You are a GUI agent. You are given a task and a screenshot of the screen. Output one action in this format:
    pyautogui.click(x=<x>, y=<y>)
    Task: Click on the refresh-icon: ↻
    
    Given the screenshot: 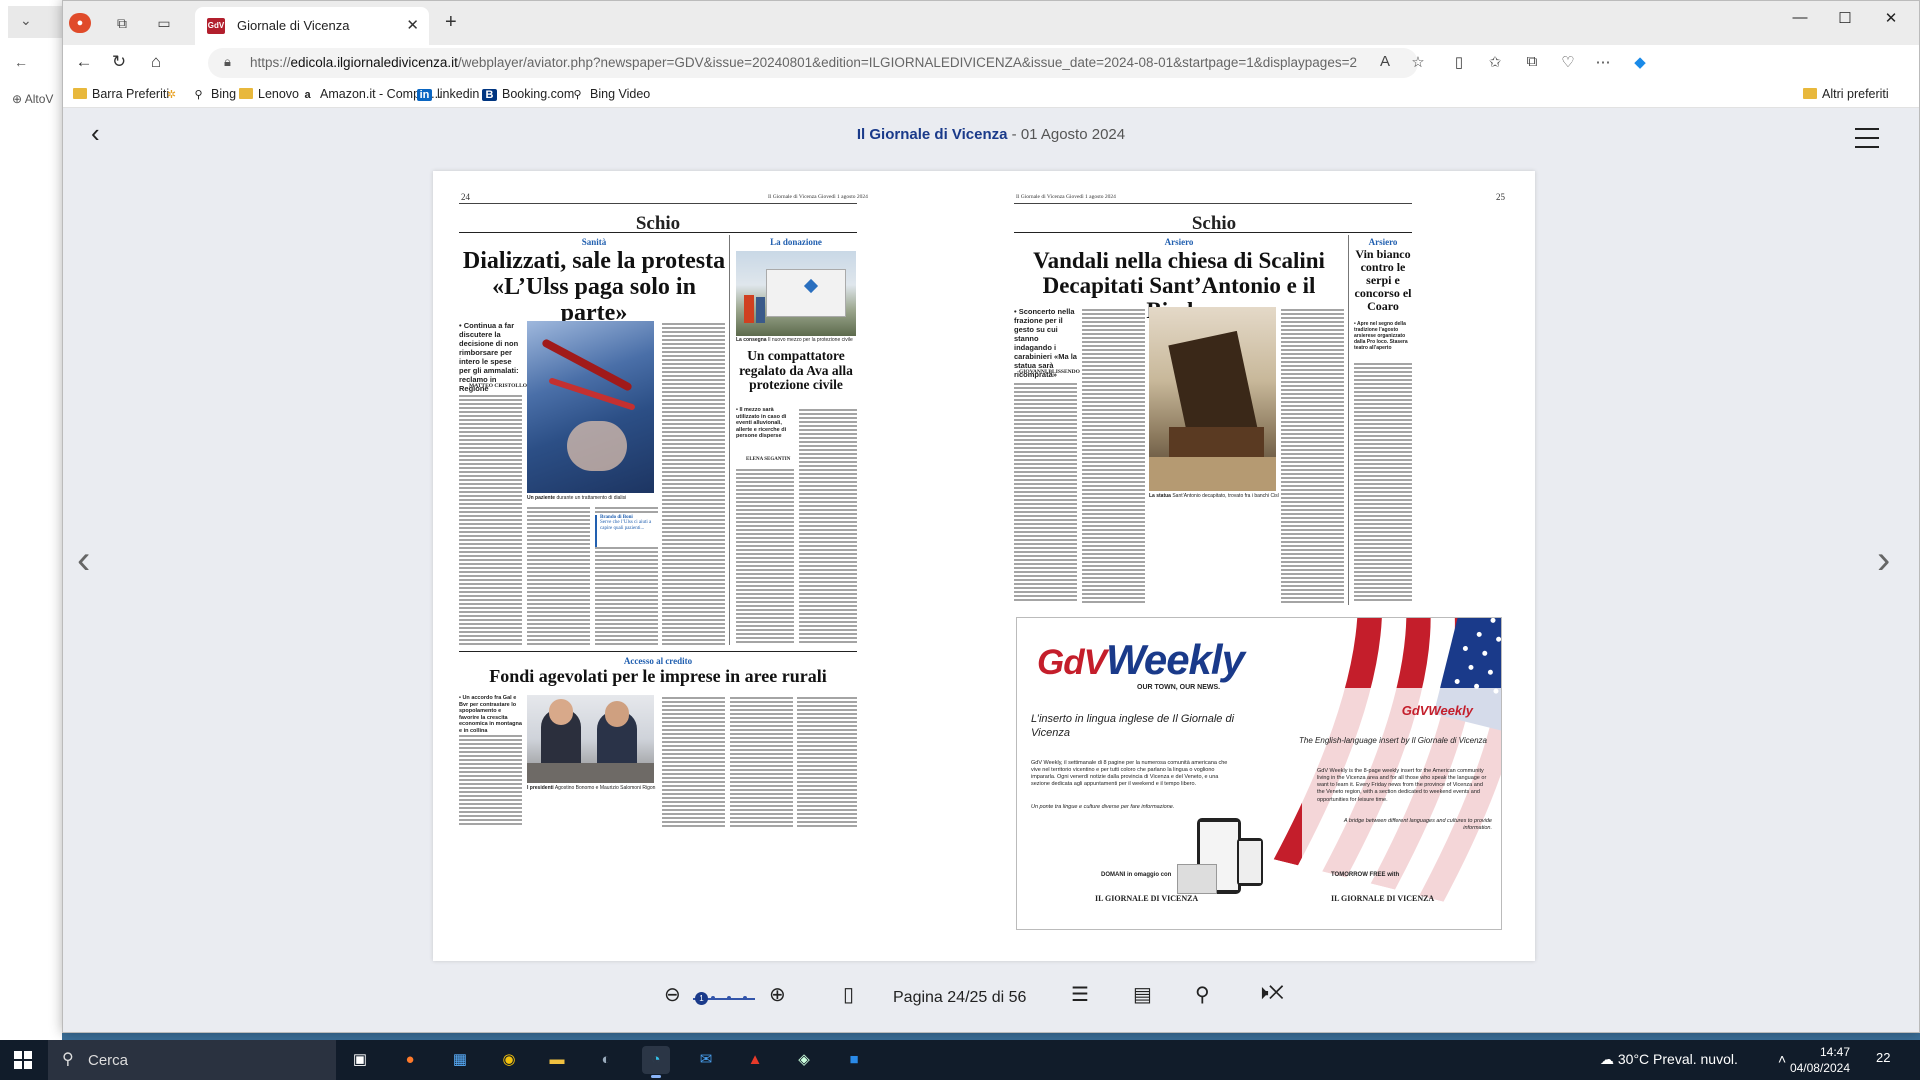 What is the action you would take?
    pyautogui.click(x=119, y=62)
    